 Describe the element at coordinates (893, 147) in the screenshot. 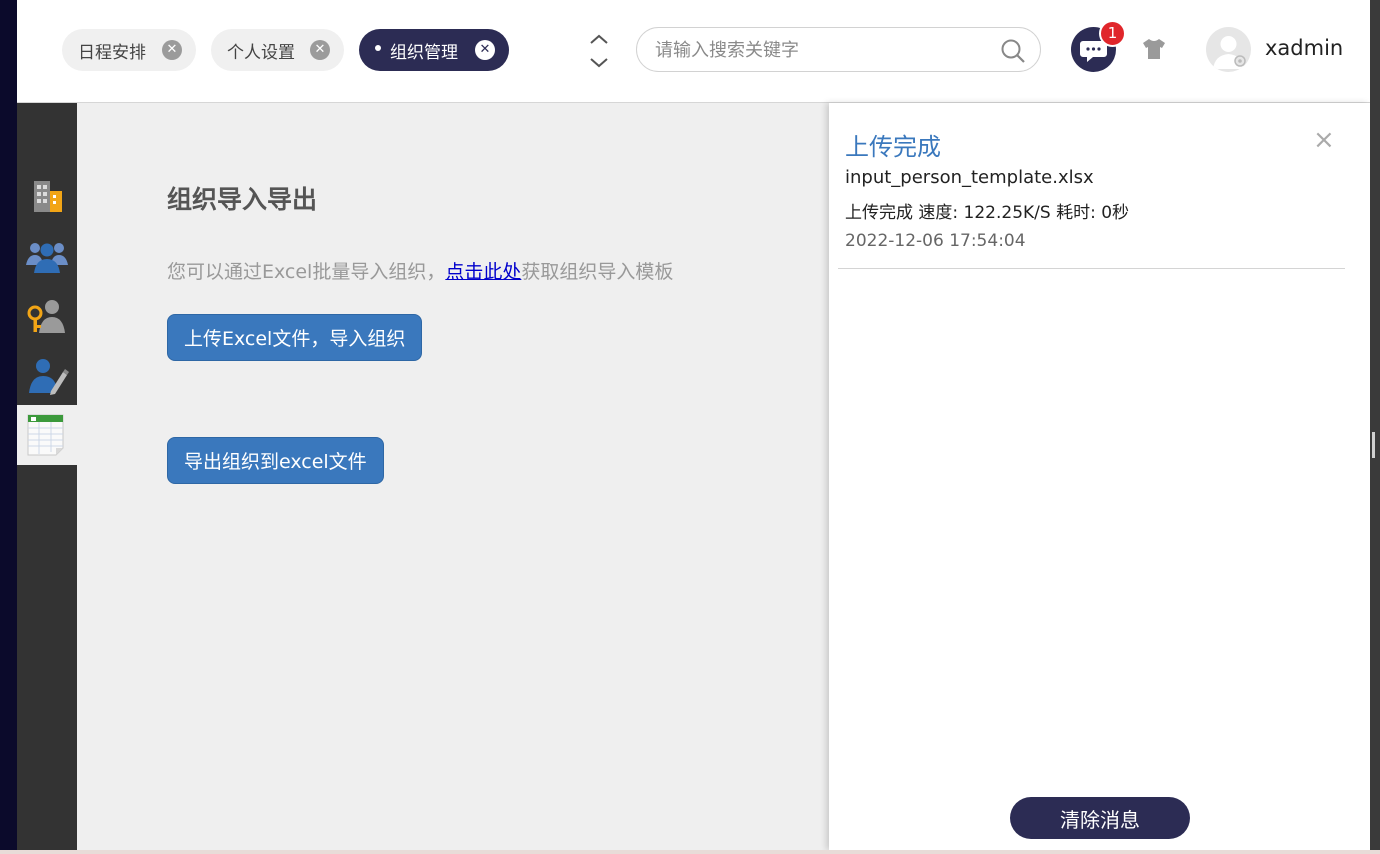

I see `notification-title: 上传完成` at that location.